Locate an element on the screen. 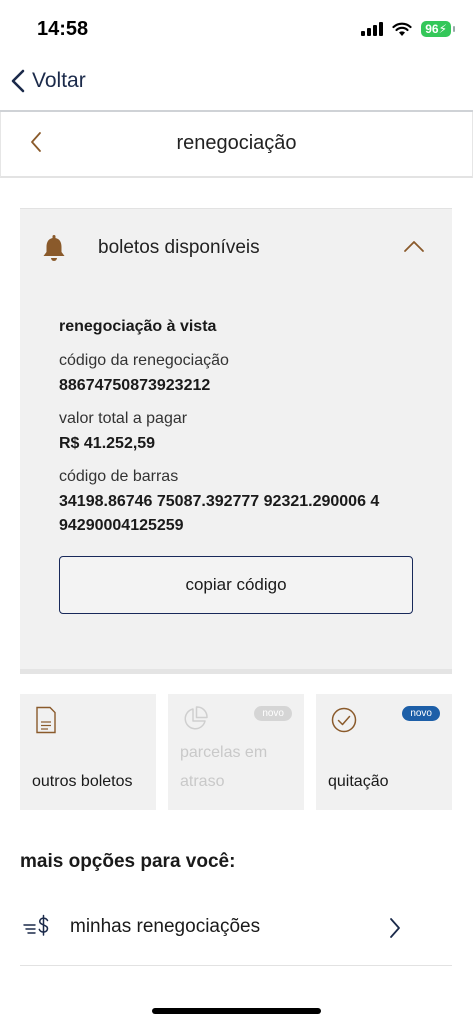 The image size is (473, 1024). list-item-label: minhas renegociações is located at coordinates (165, 926).